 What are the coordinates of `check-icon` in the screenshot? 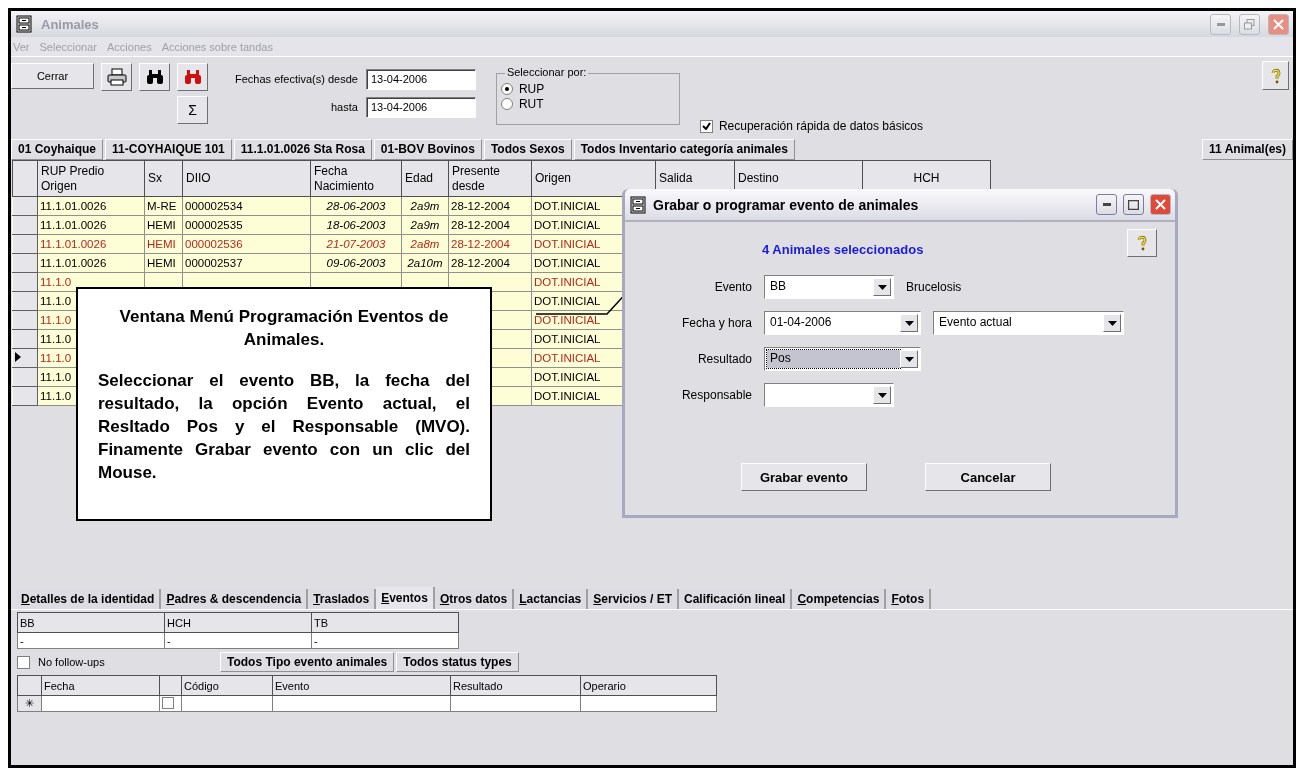 It's located at (706, 126).